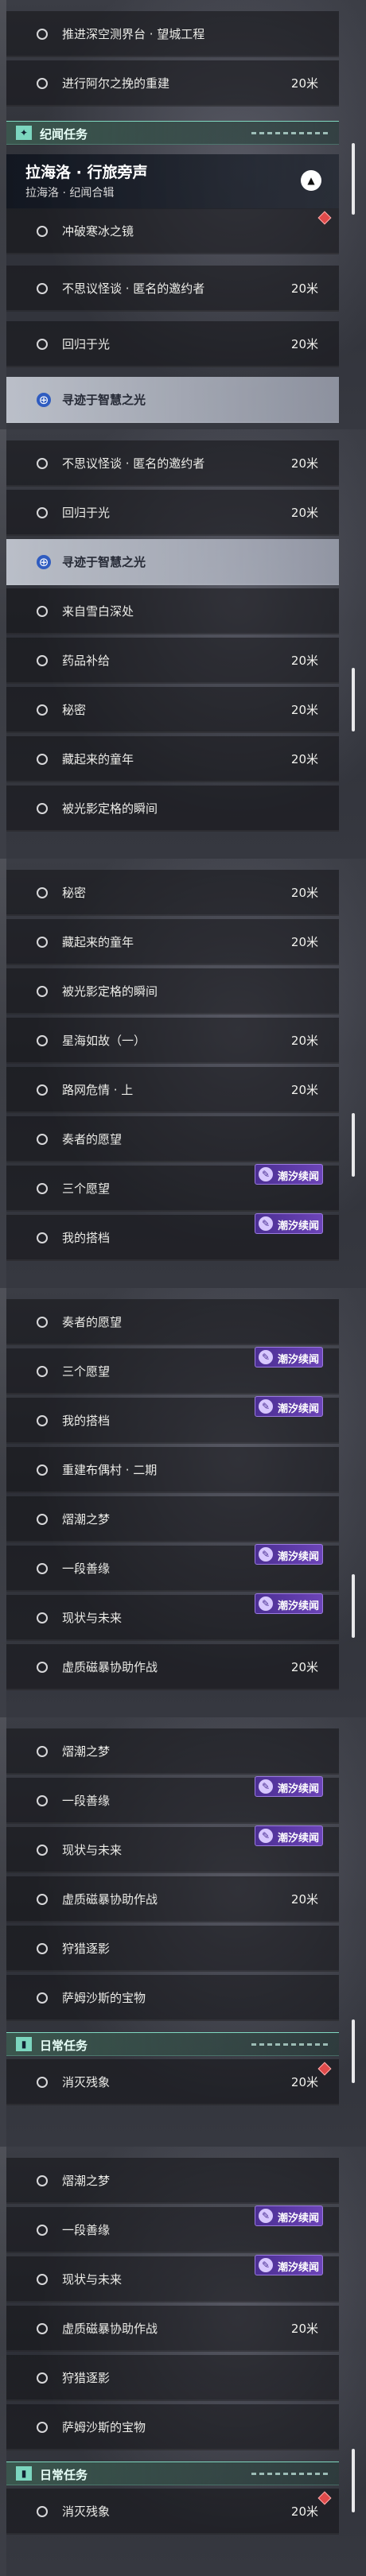  What do you see at coordinates (172, 1041) in the screenshot?
I see `quest-row: 星海如故（一） 20米` at bounding box center [172, 1041].